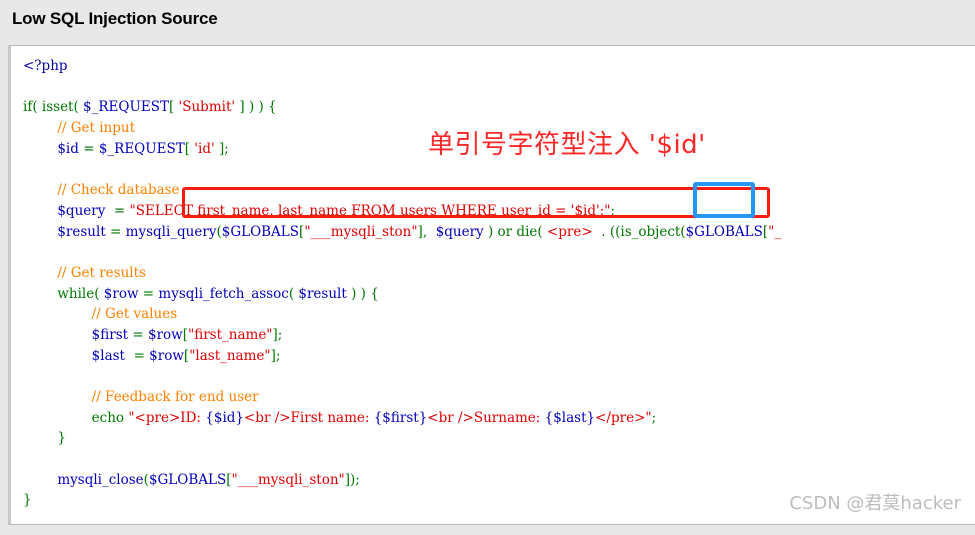 This screenshot has height=535, width=975. What do you see at coordinates (175, 397) in the screenshot?
I see `code-token: // Feedback for end user` at bounding box center [175, 397].